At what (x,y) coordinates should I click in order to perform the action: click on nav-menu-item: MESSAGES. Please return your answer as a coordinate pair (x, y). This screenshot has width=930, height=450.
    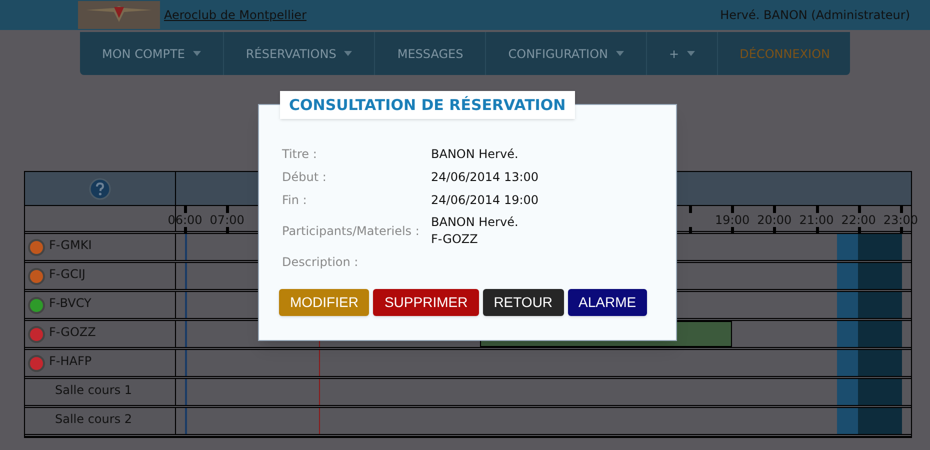
    Looking at the image, I should click on (430, 53).